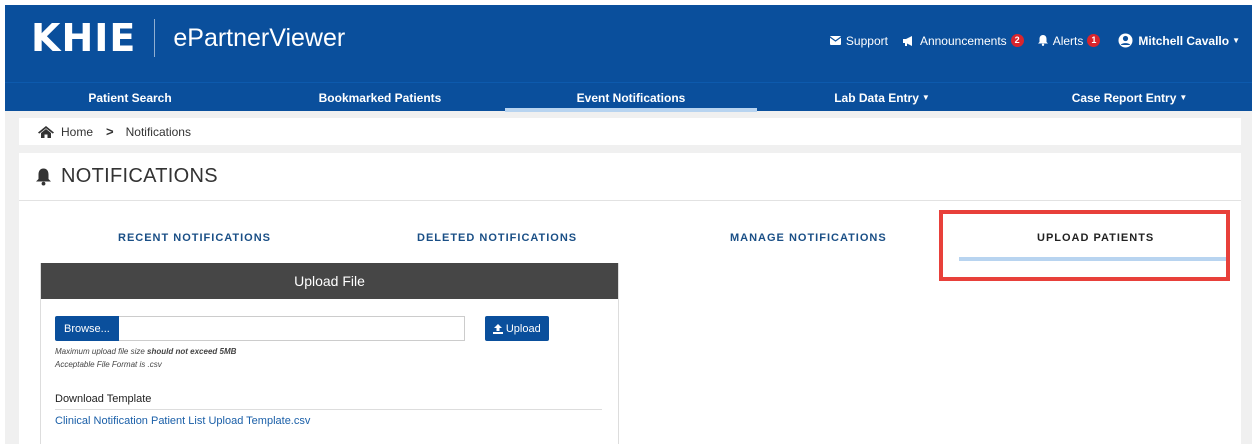  I want to click on upload-label: Upload, so click(523, 328).